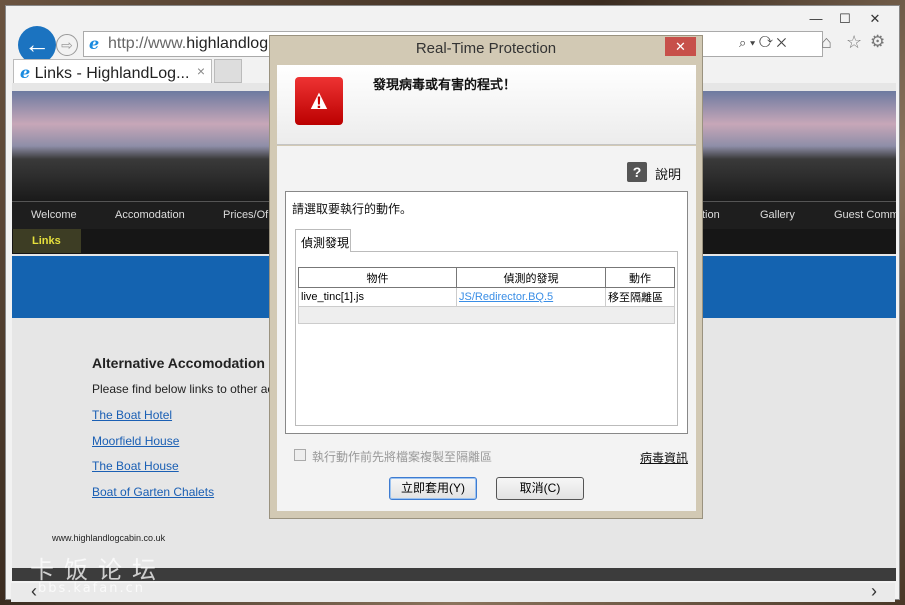 The image size is (905, 605). What do you see at coordinates (153, 492) in the screenshot?
I see `link-boat-of-garten: Boat of Garten Chalets` at bounding box center [153, 492].